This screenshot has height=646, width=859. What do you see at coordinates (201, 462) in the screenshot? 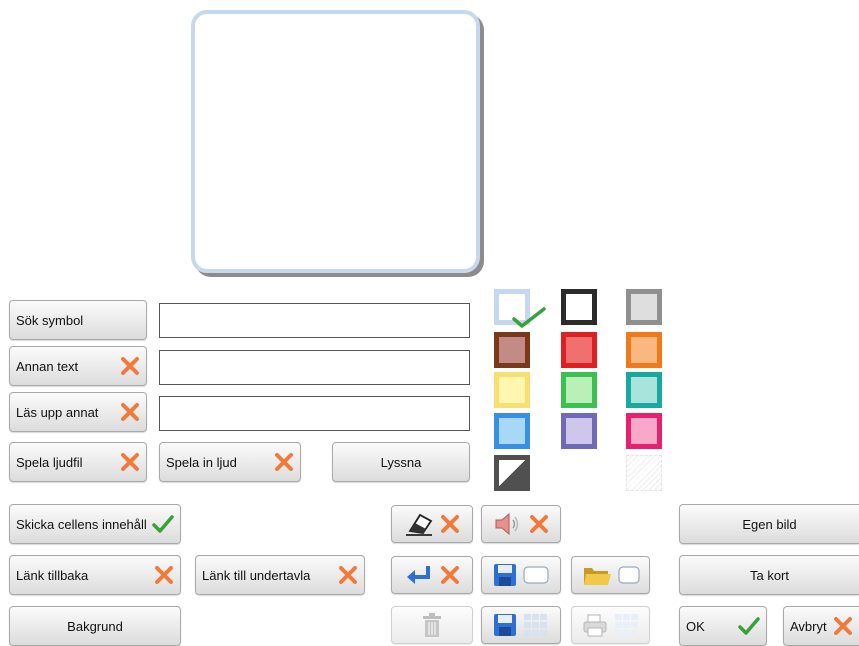
I see `record-sound-label: Spela in ljud` at bounding box center [201, 462].